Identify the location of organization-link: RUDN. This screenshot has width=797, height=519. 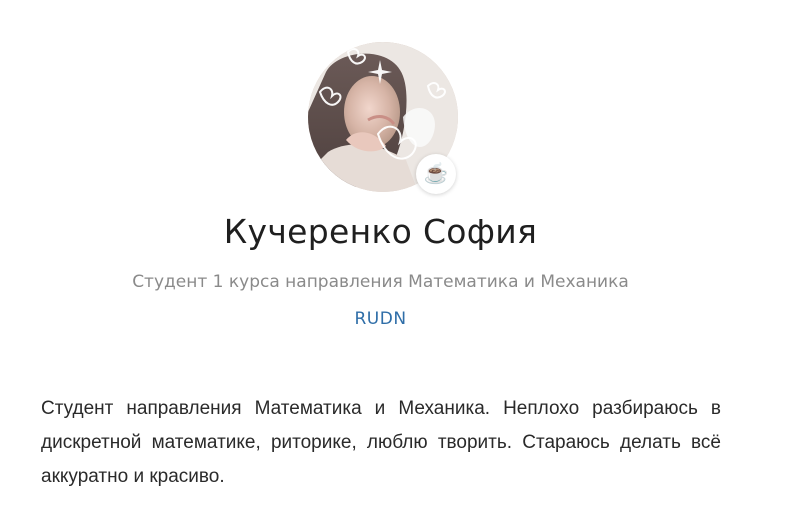
(380, 319).